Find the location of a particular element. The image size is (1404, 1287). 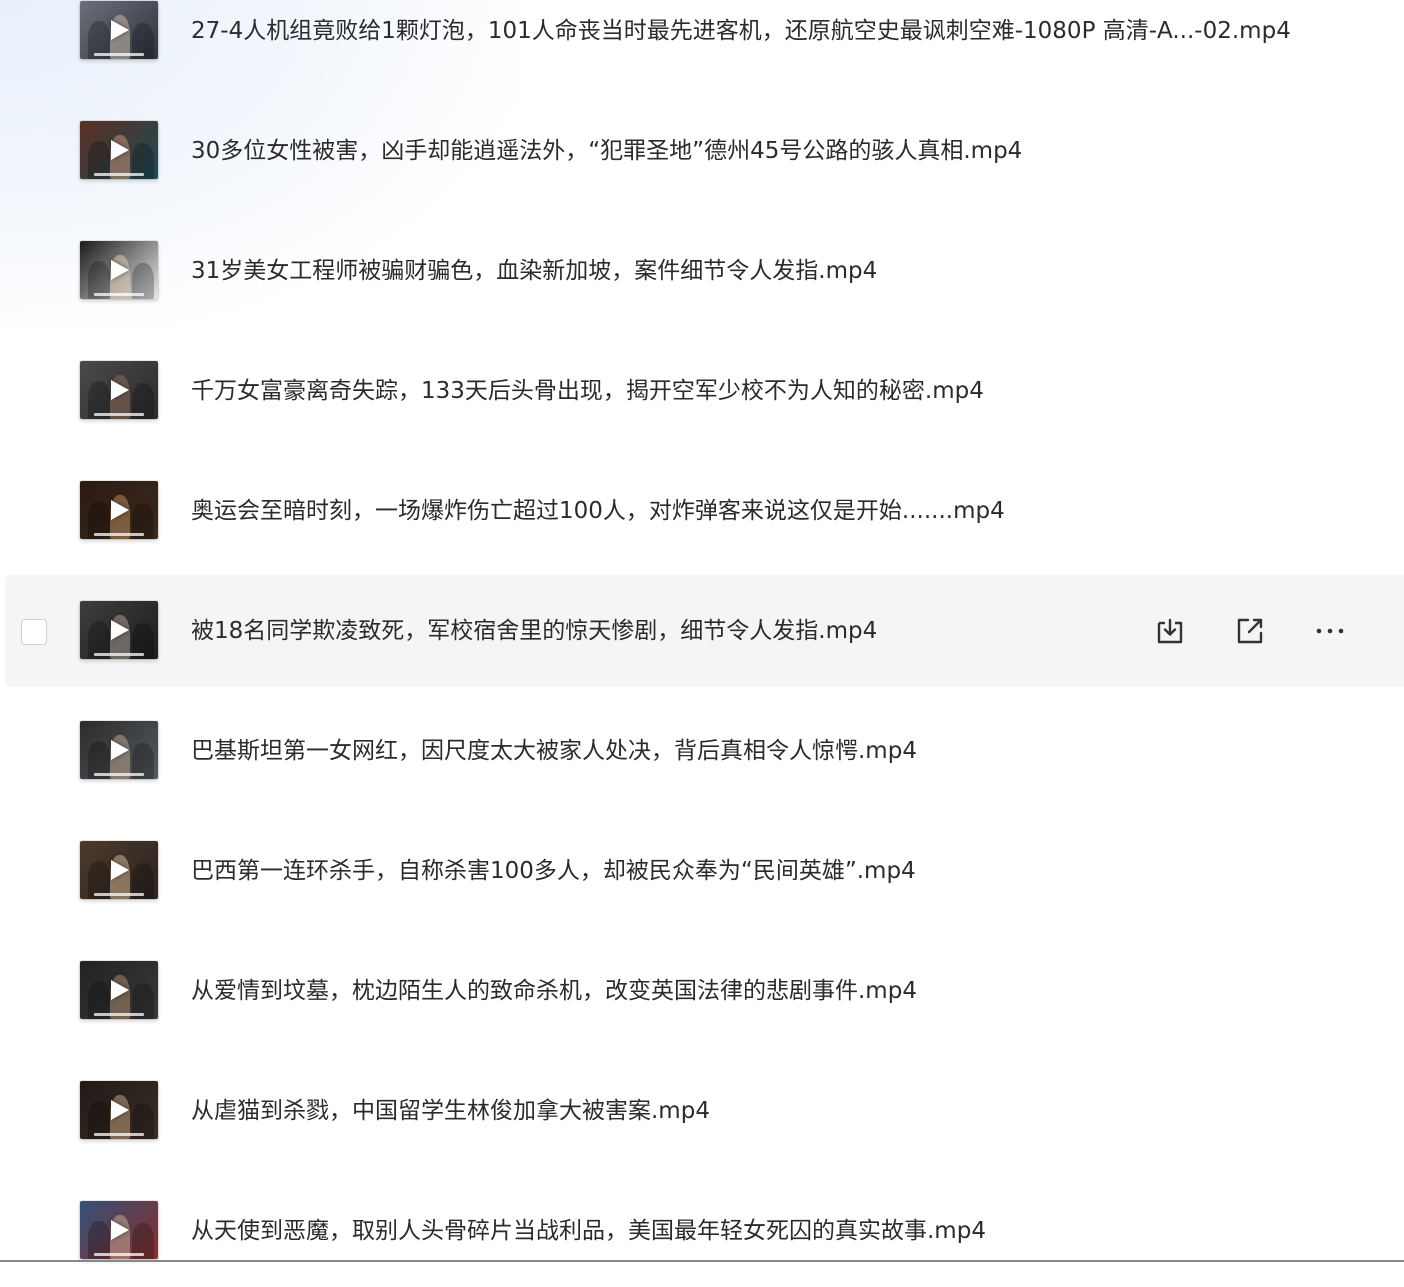

file-name: 30多位女性被害，凶手却能逍遥法外，“犯罪圣地”德州45号公路的骇人真相.mp4 is located at coordinates (606, 151).